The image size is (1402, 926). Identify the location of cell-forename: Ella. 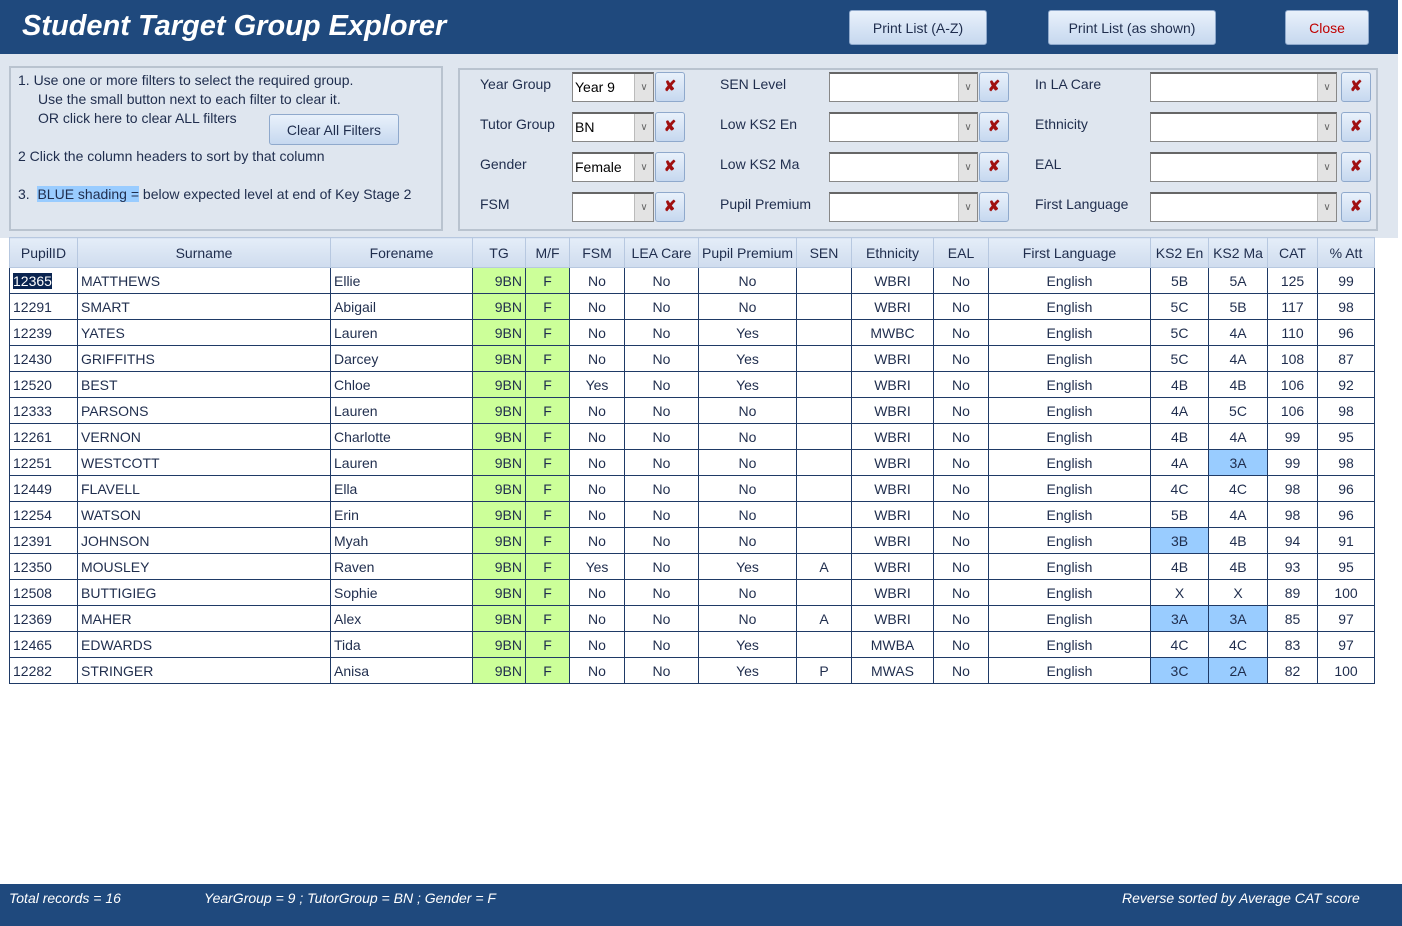
(401, 488).